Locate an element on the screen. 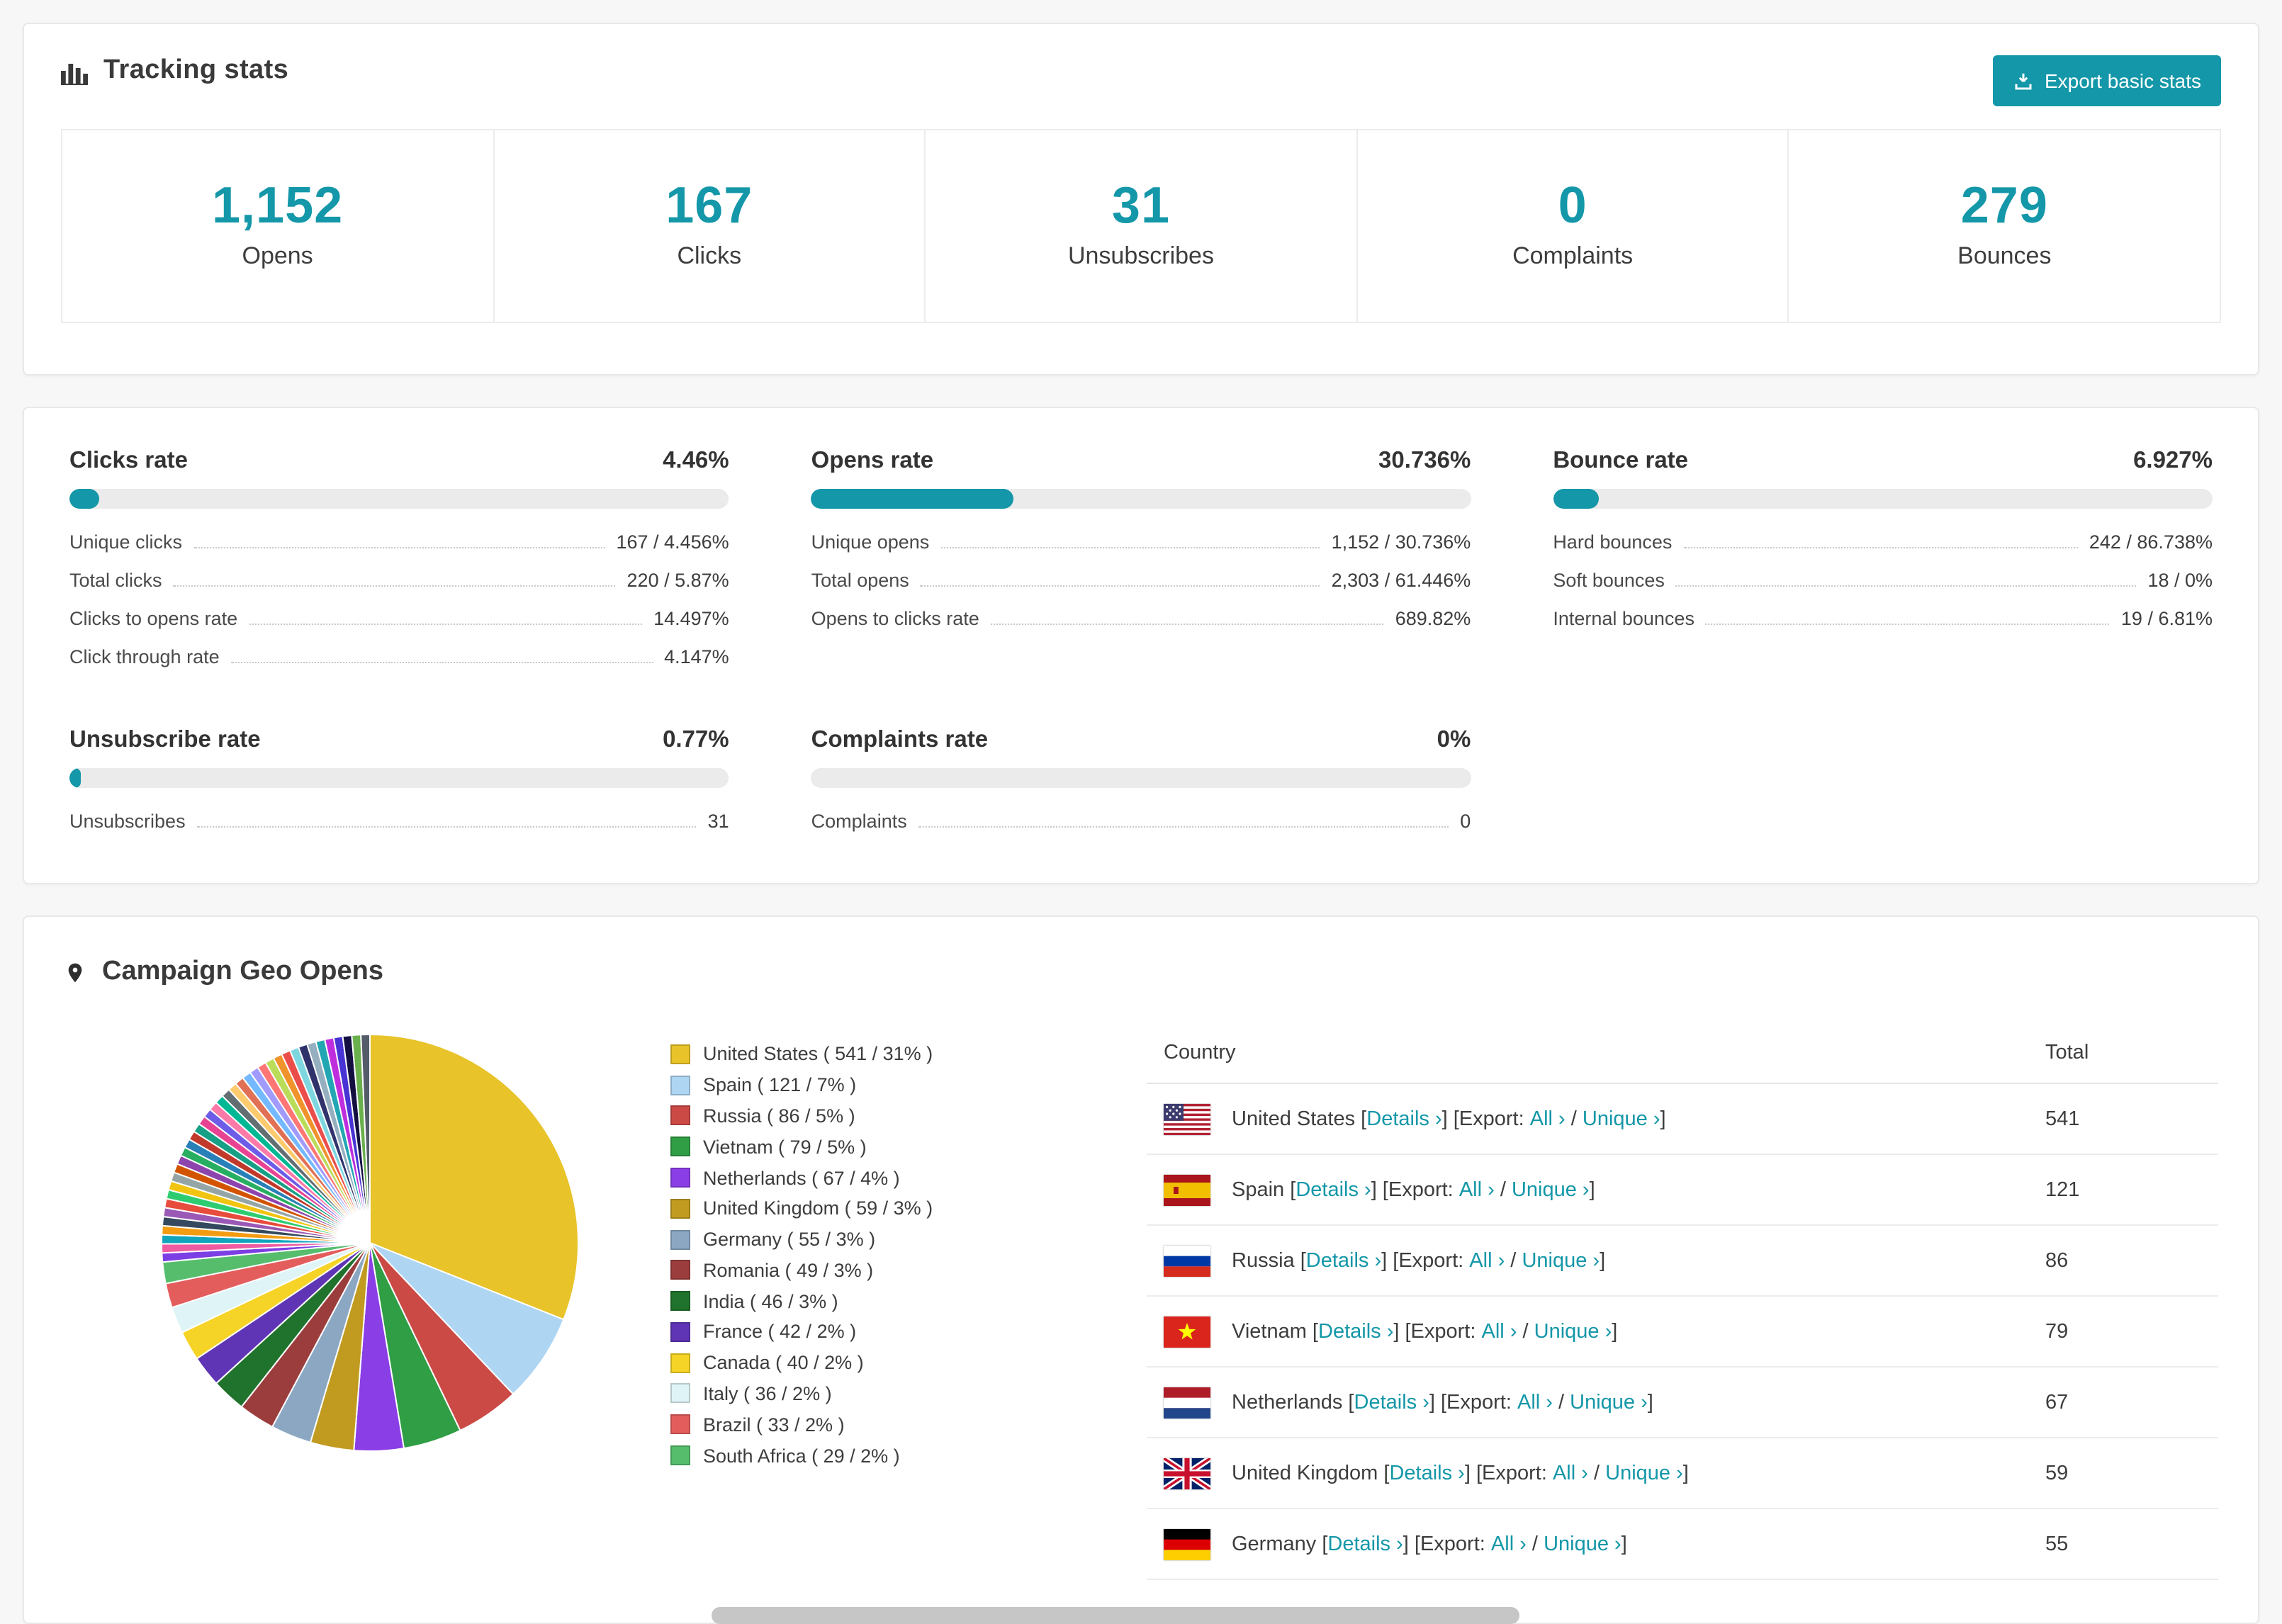 The image size is (2282, 1624). legend-item: Germany ( 55 / 3% ) is located at coordinates (890, 1240).